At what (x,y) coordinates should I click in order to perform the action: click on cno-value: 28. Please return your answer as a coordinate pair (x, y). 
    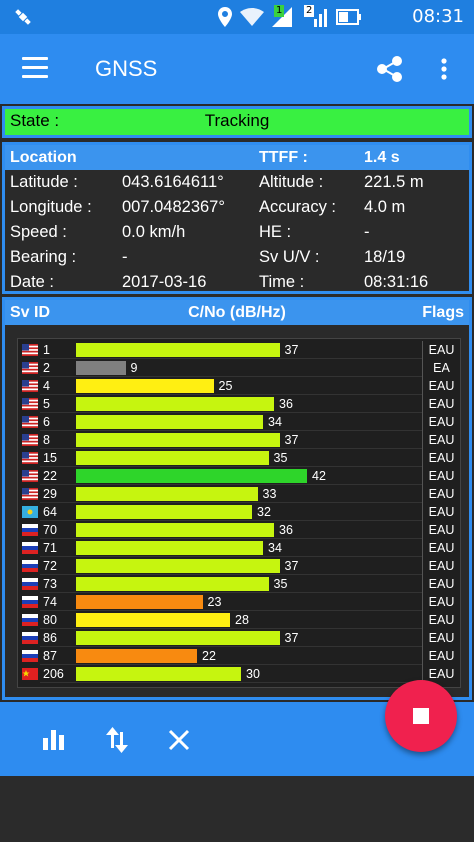
    Looking at the image, I should click on (242, 620).